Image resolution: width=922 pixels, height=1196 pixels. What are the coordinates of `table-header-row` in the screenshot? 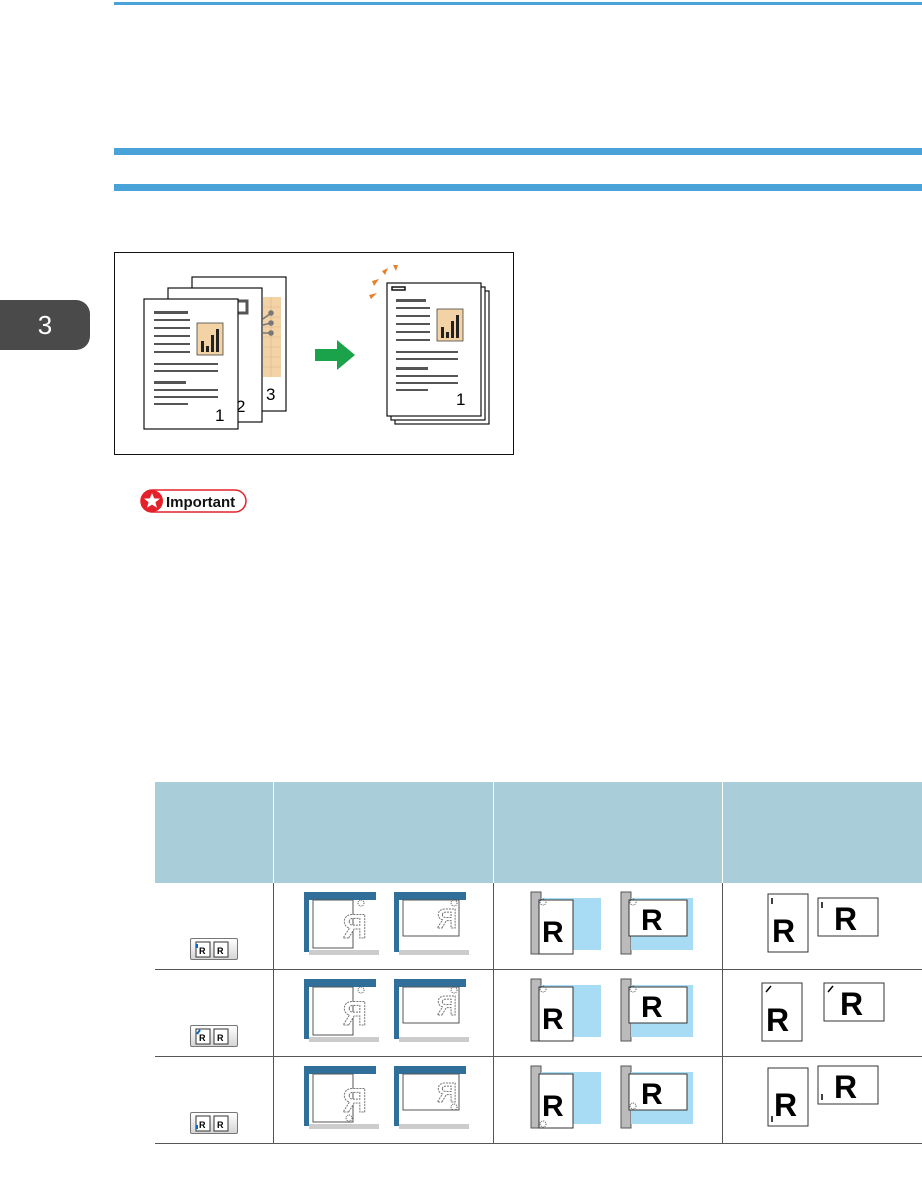 It's located at (538, 832).